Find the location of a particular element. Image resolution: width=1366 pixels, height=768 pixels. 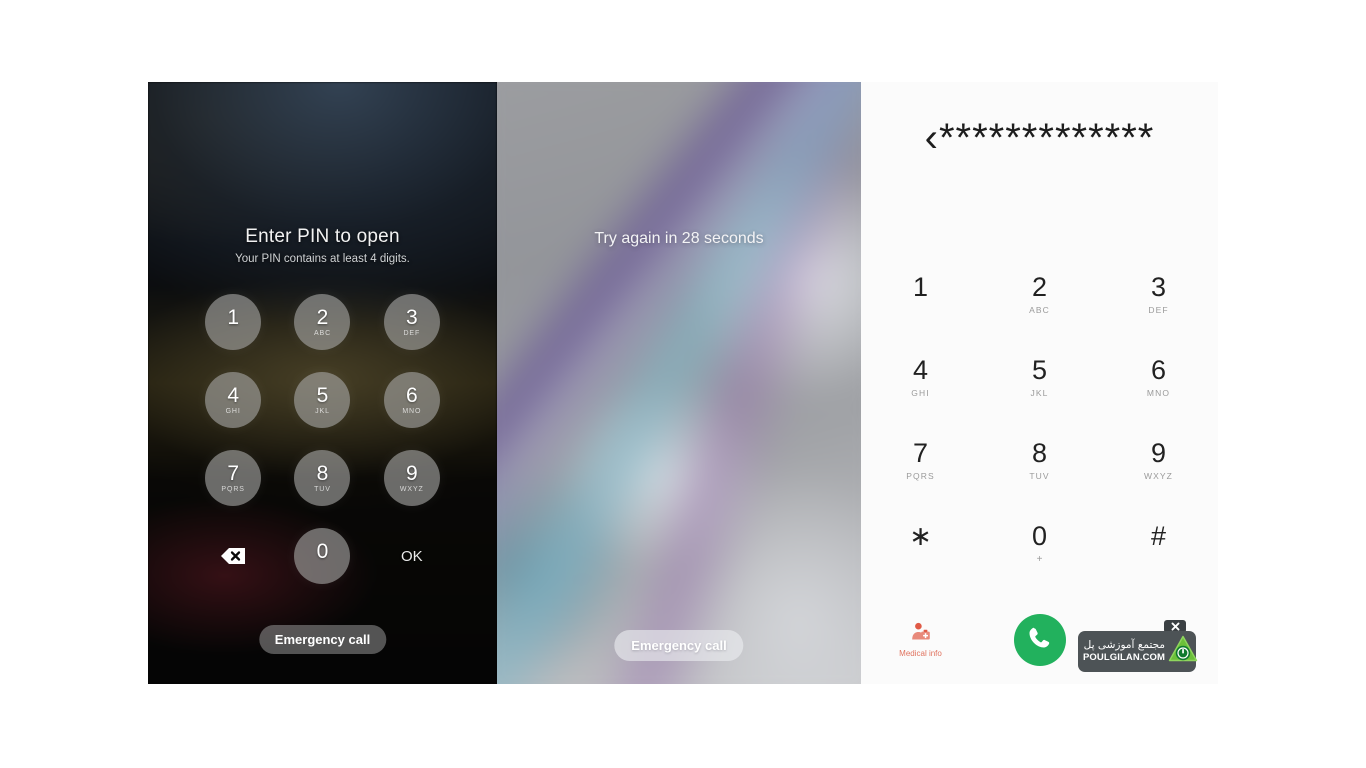

dialer-key-1: 1 is located at coordinates (921, 294).